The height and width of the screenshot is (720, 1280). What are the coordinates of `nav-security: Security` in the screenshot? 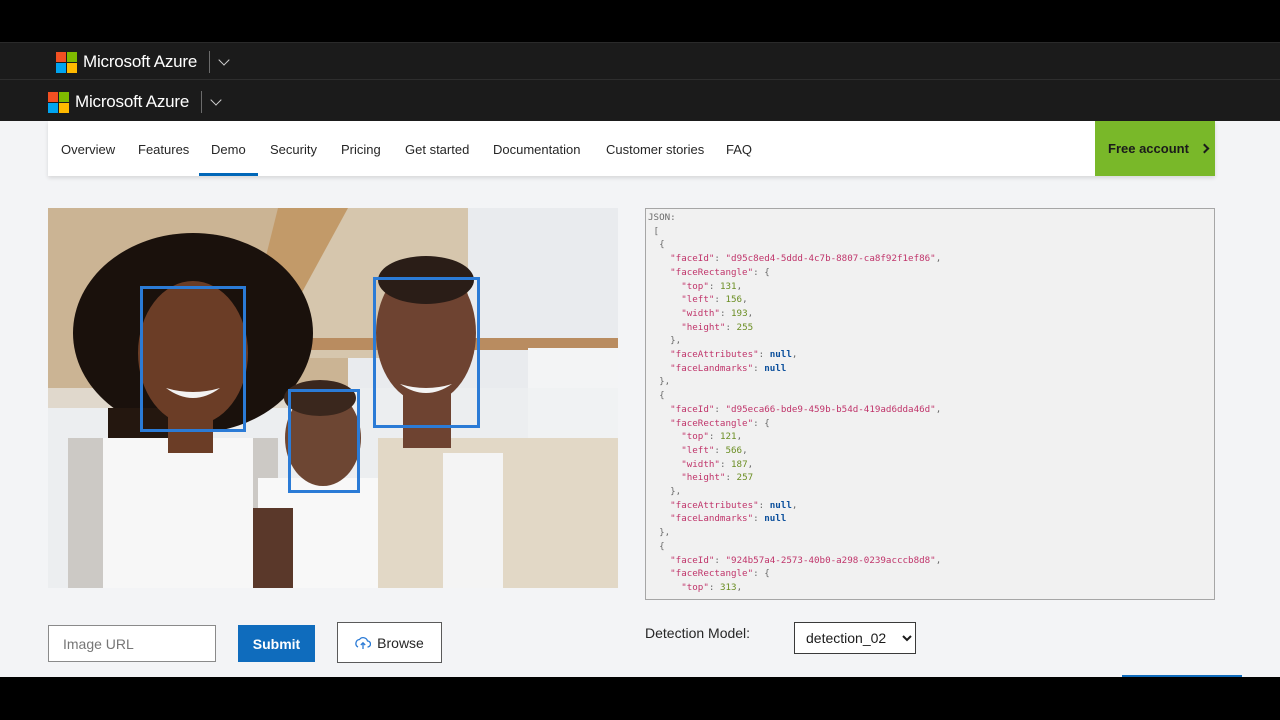 It's located at (293, 148).